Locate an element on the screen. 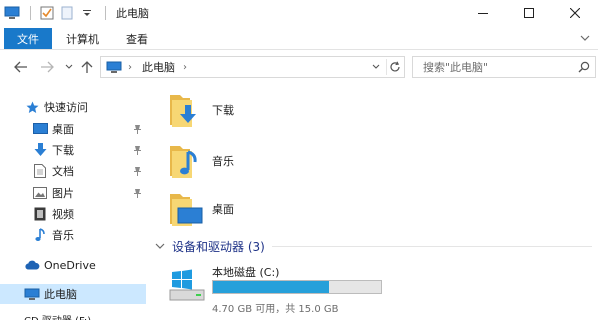 The image size is (598, 320). sidebar-item-label: 文档 is located at coordinates (63, 171).